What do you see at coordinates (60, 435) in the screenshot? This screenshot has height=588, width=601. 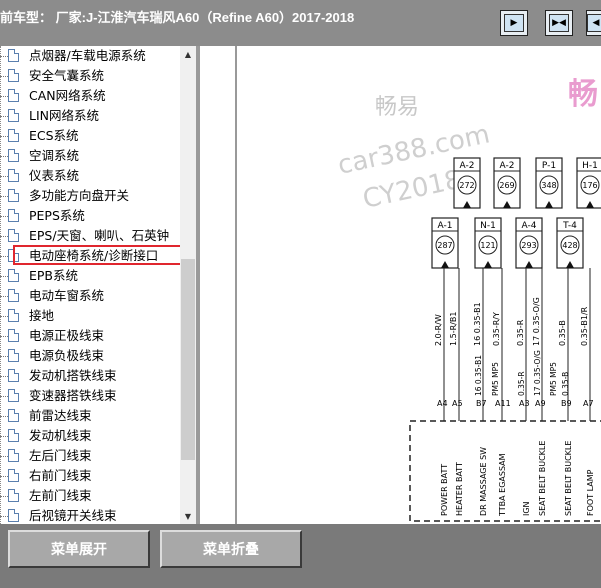 I see `tree-item-label: 发动机线束` at bounding box center [60, 435].